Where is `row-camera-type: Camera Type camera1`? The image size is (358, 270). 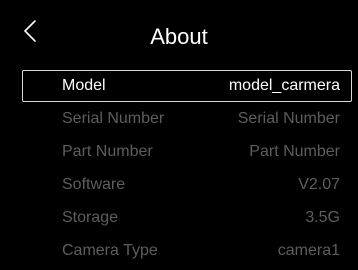
row-camera-type: Camera Type camera1 is located at coordinates (187, 251).